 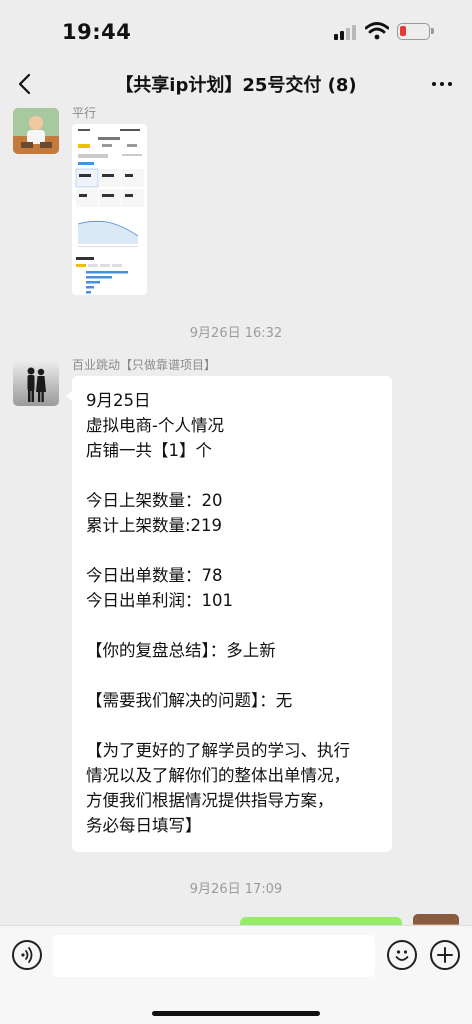 What do you see at coordinates (436, 919) in the screenshot?
I see `self-avatar` at bounding box center [436, 919].